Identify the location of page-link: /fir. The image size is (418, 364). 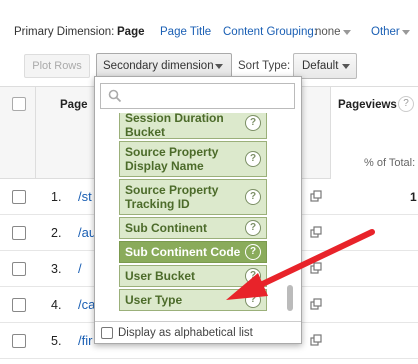
(85, 340).